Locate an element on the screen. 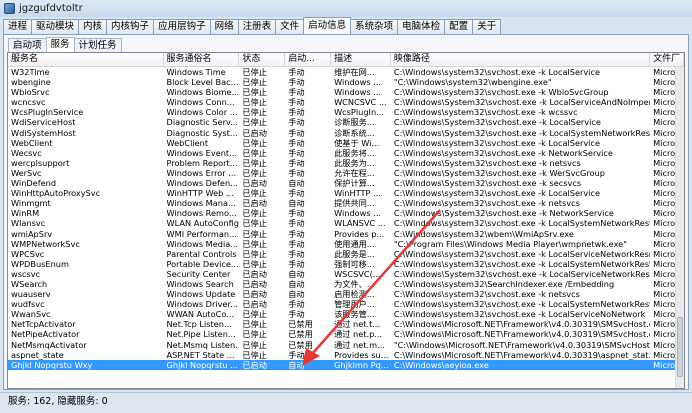 Image resolution: width=692 pixels, height=413 pixels. main-tab: 驱动模块 is located at coordinates (55, 26).